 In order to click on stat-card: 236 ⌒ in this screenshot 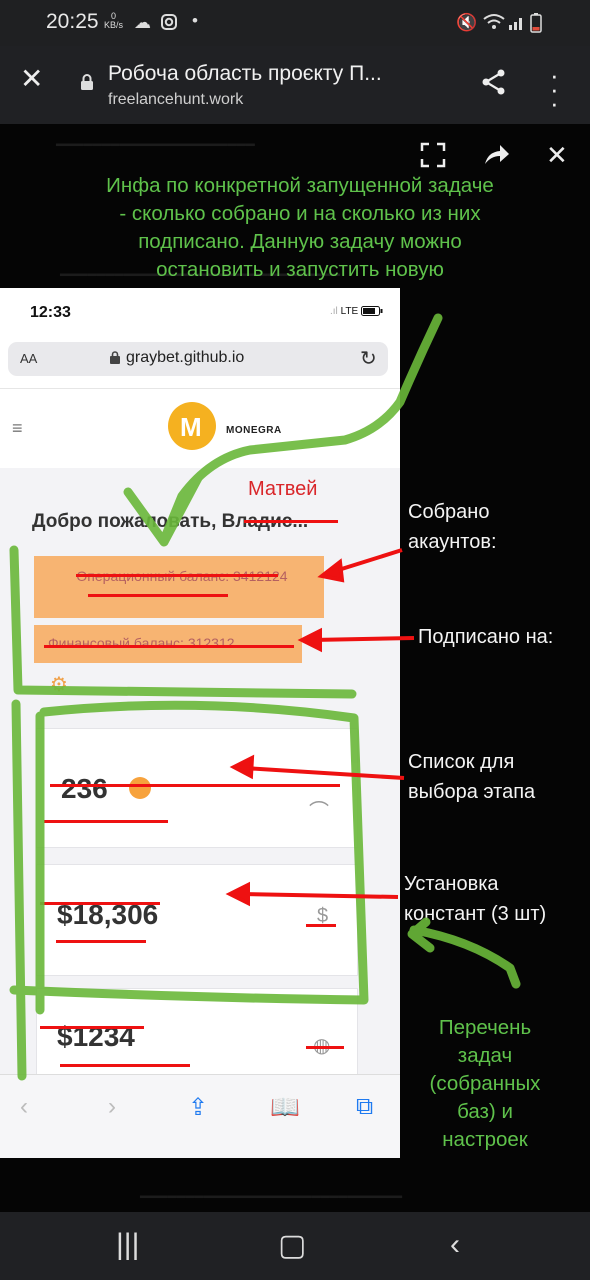, I will do `click(197, 788)`.